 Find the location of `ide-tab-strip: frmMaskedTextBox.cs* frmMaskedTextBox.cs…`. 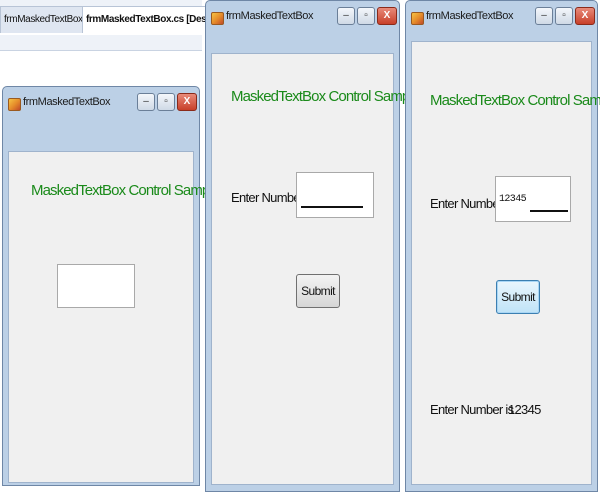

ide-tab-strip: frmMaskedTextBox.cs* frmMaskedTextBox.cs… is located at coordinates (104, 25).